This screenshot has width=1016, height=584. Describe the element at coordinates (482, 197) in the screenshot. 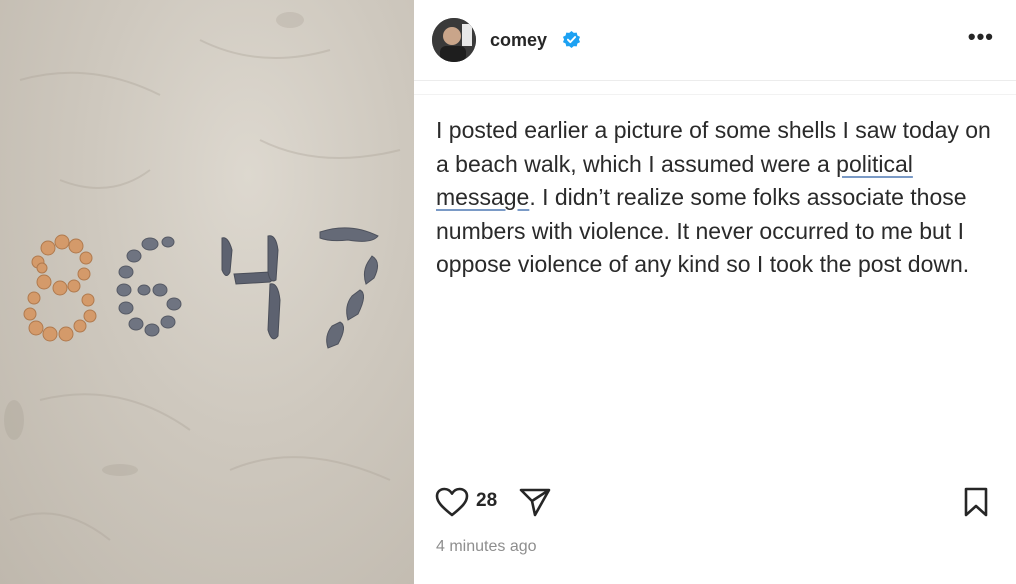

I see `caption-link-message: message` at that location.